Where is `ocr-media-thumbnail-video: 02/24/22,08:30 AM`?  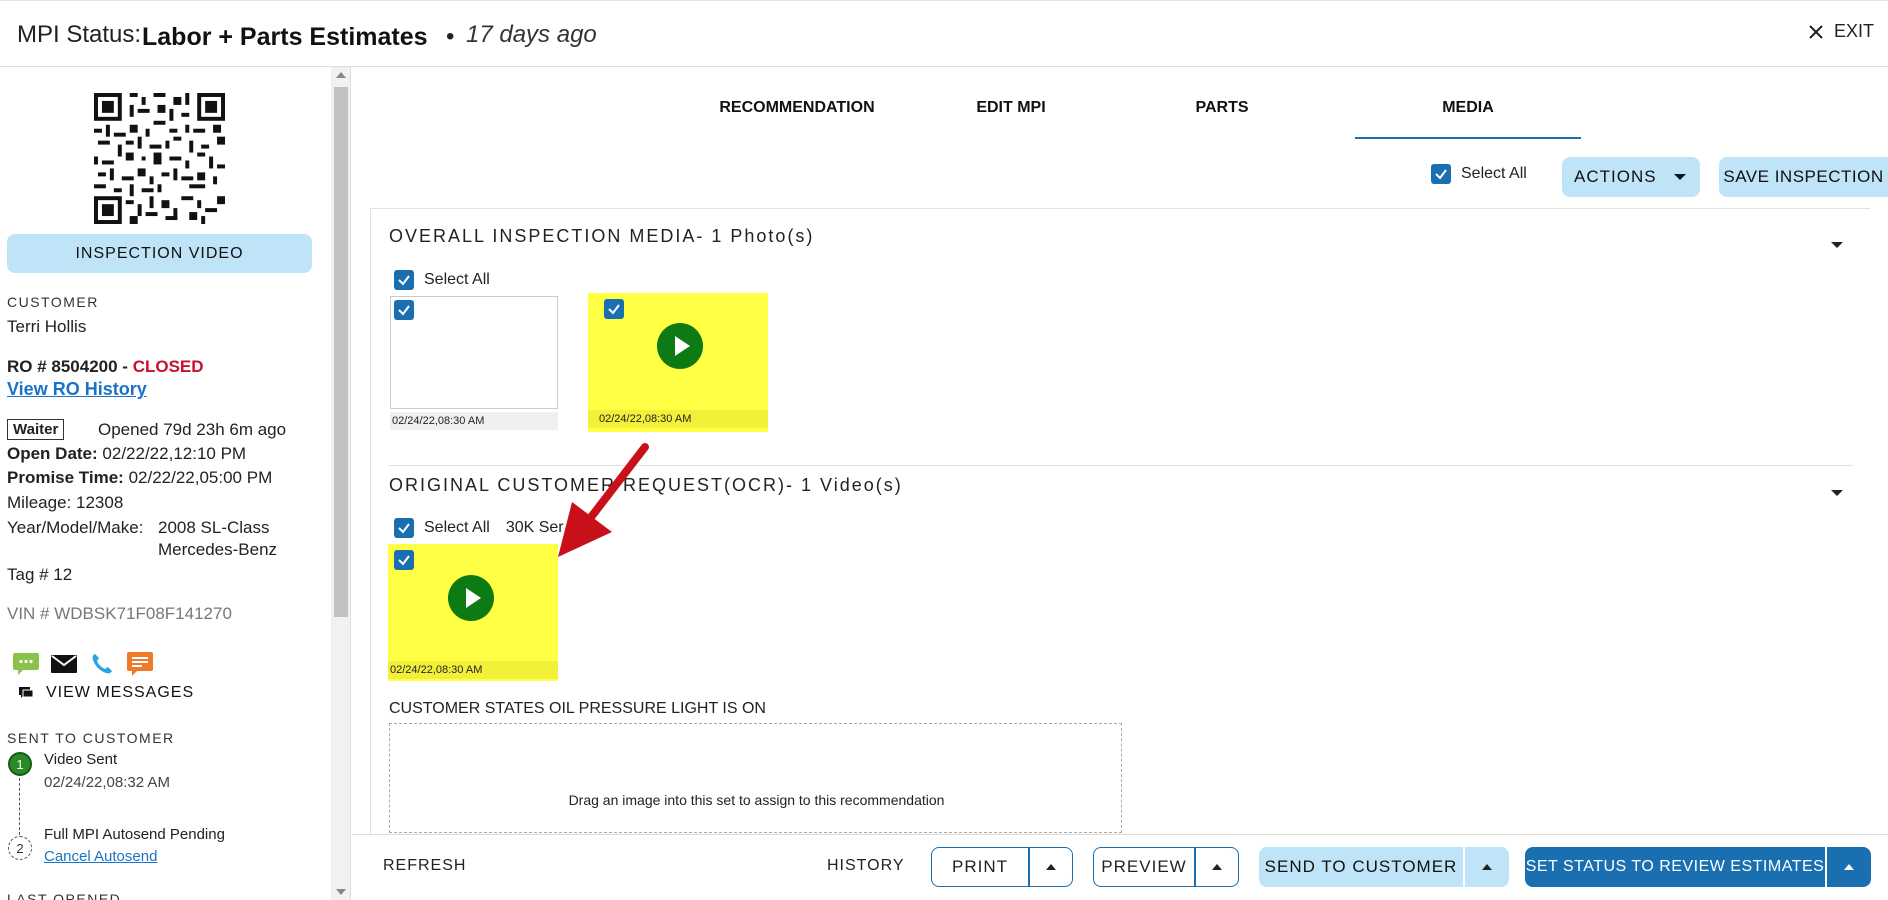
ocr-media-thumbnail-video: 02/24/22,08:30 AM is located at coordinates (473, 612).